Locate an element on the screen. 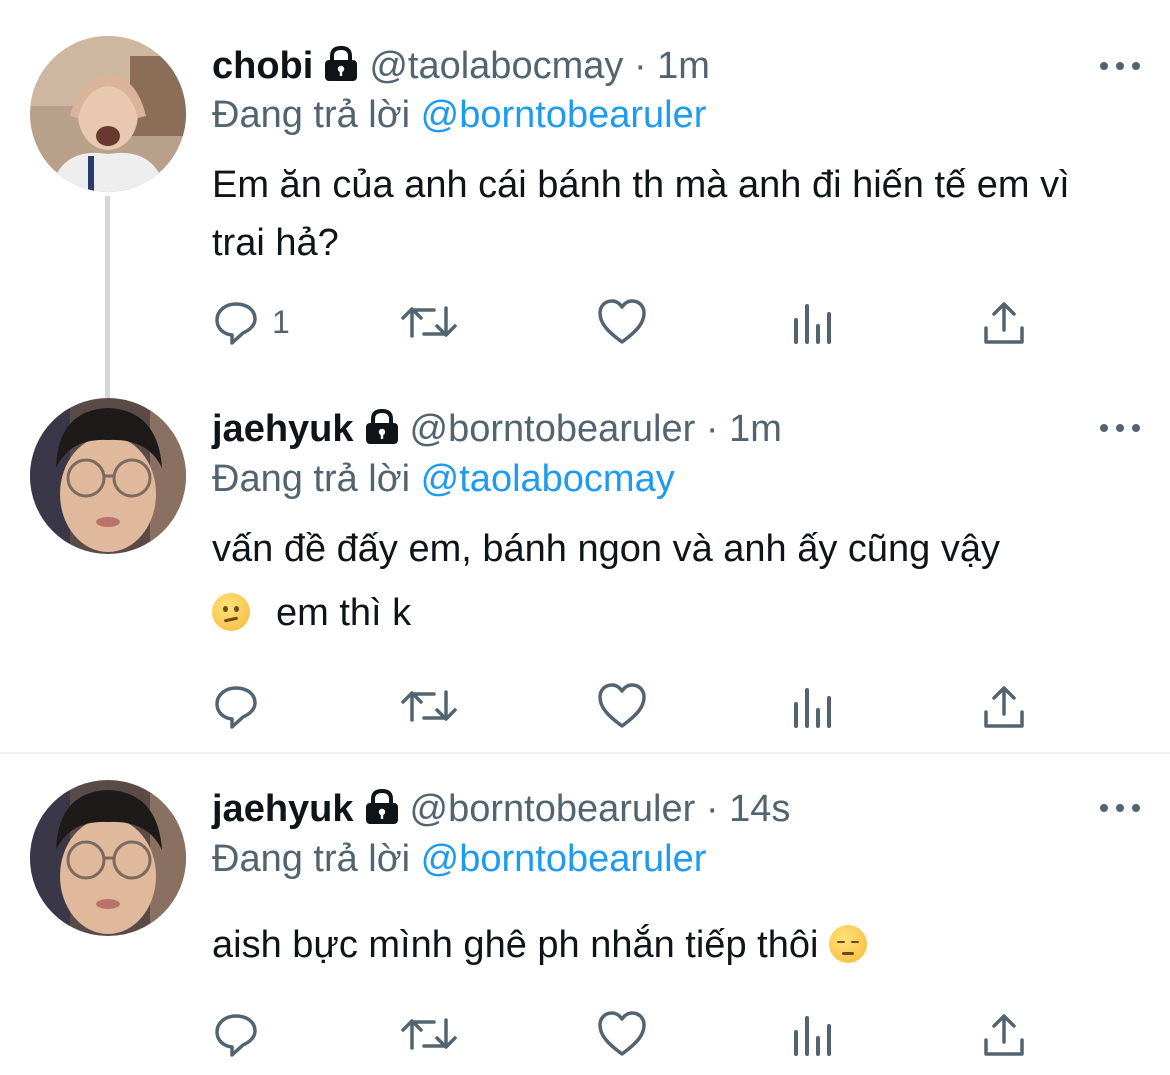  display-name: chobi is located at coordinates (262, 66).